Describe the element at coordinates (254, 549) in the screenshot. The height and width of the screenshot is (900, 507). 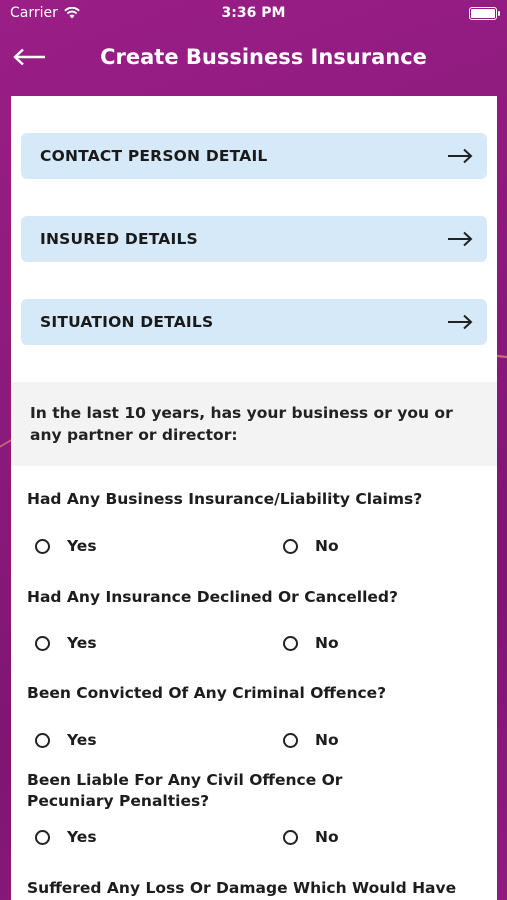
I see `radio-group-business-claims: Yes No` at that location.